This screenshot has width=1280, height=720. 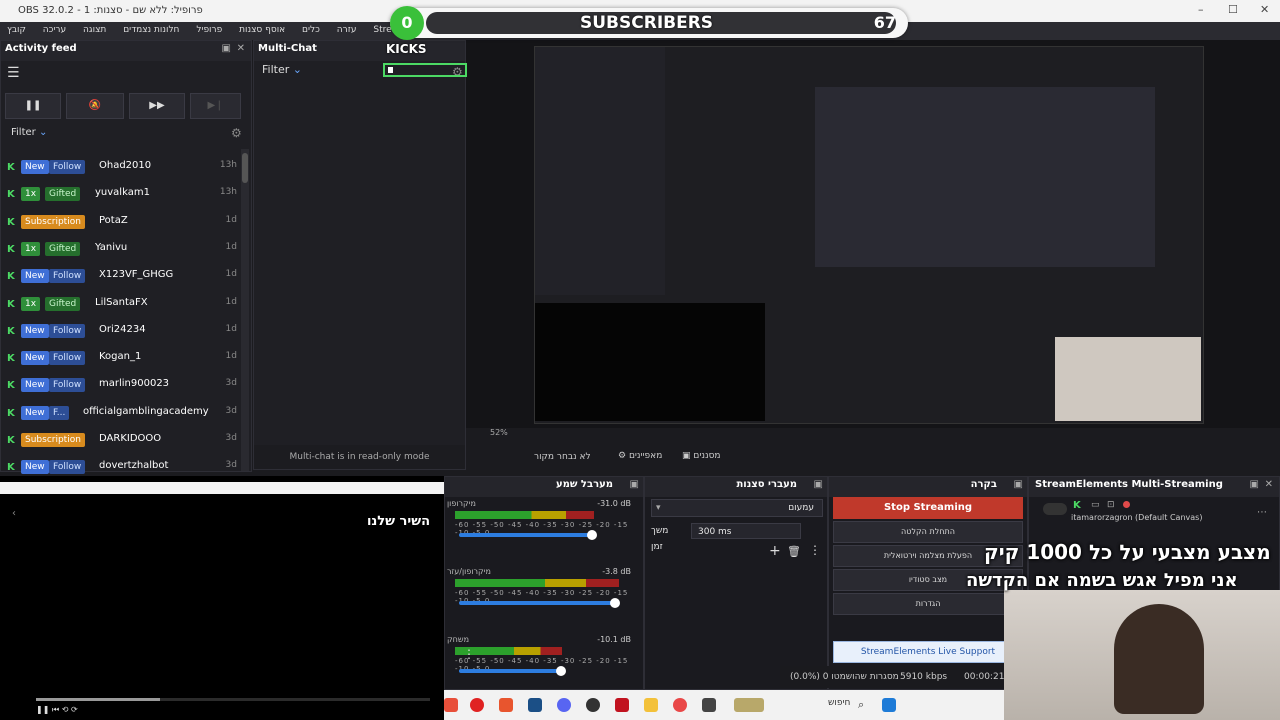 What do you see at coordinates (54, 30) in the screenshot?
I see `menu-item-edit: עריכה` at bounding box center [54, 30].